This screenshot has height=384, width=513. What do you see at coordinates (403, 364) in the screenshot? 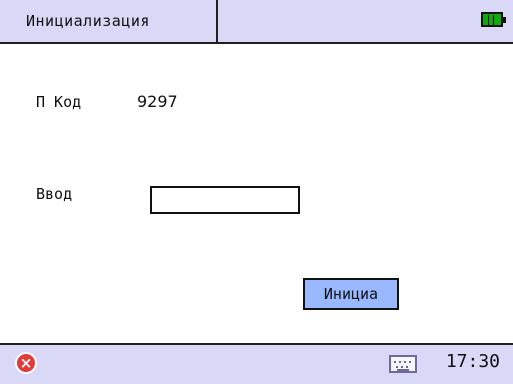
I see `keyboard-icon` at bounding box center [403, 364].